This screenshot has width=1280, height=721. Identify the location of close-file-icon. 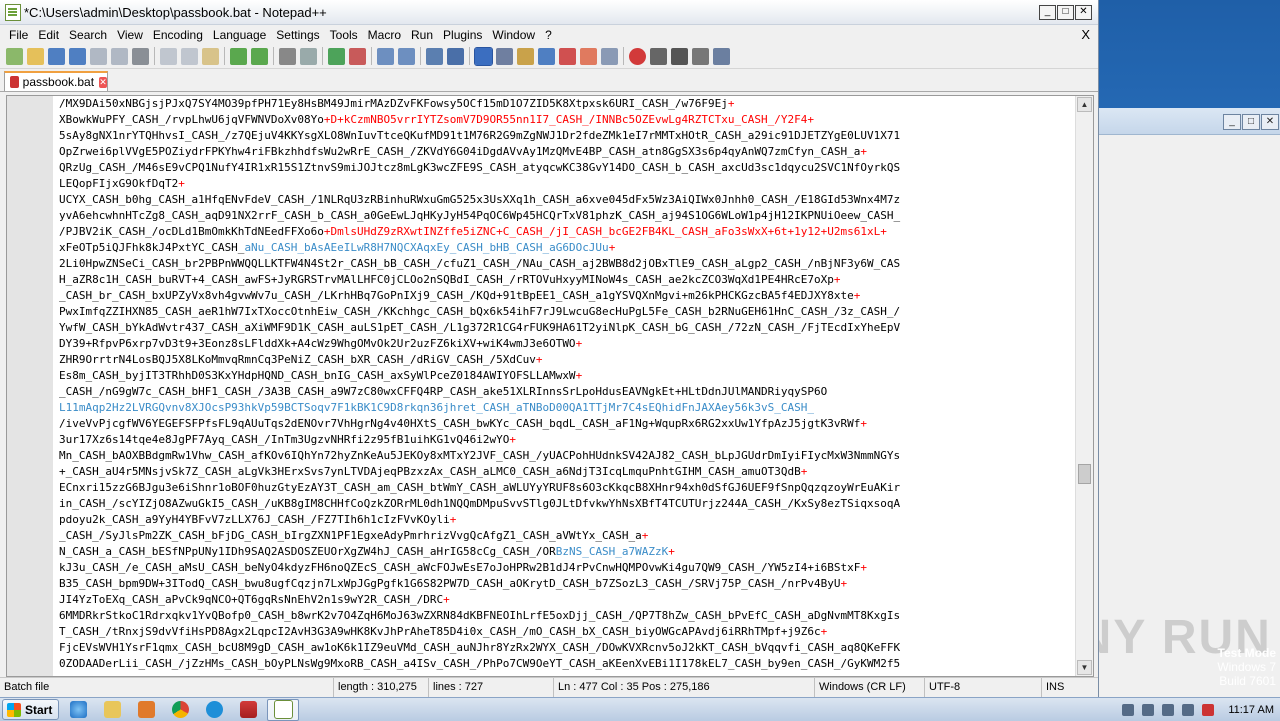
(98, 56).